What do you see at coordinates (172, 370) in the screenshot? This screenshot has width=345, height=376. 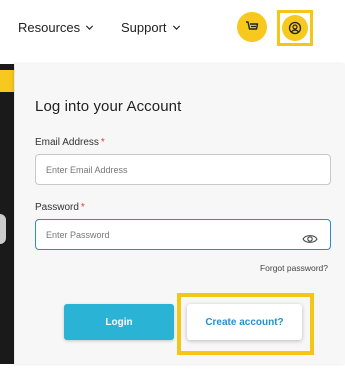 I see `background-page-bottom` at bounding box center [172, 370].